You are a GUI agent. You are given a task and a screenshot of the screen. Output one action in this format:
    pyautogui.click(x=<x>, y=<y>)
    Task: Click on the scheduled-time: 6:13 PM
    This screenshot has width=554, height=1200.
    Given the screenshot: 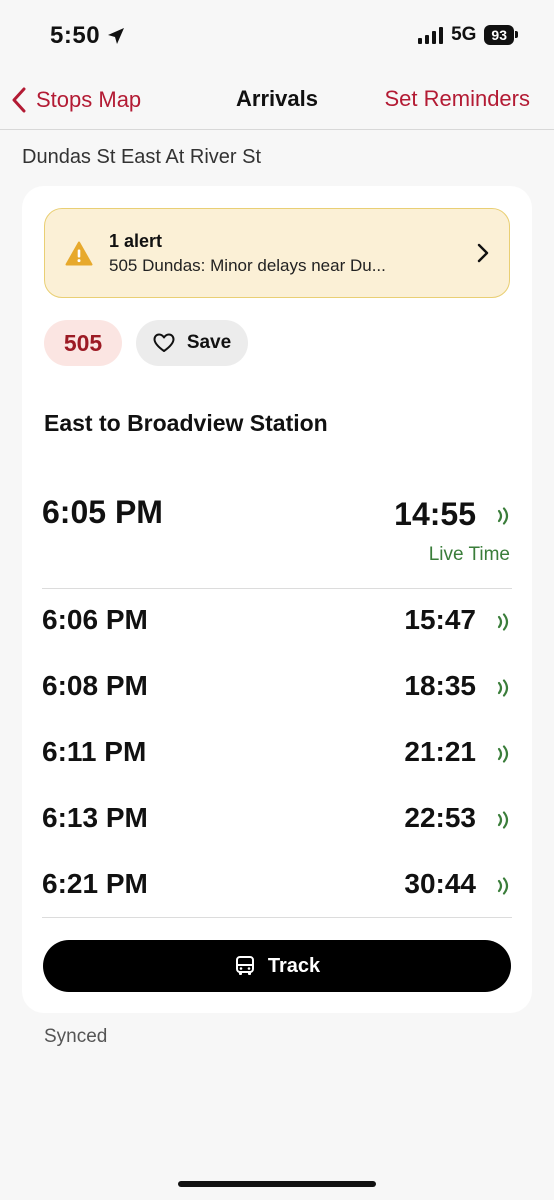 What is the action you would take?
    pyautogui.click(x=95, y=817)
    